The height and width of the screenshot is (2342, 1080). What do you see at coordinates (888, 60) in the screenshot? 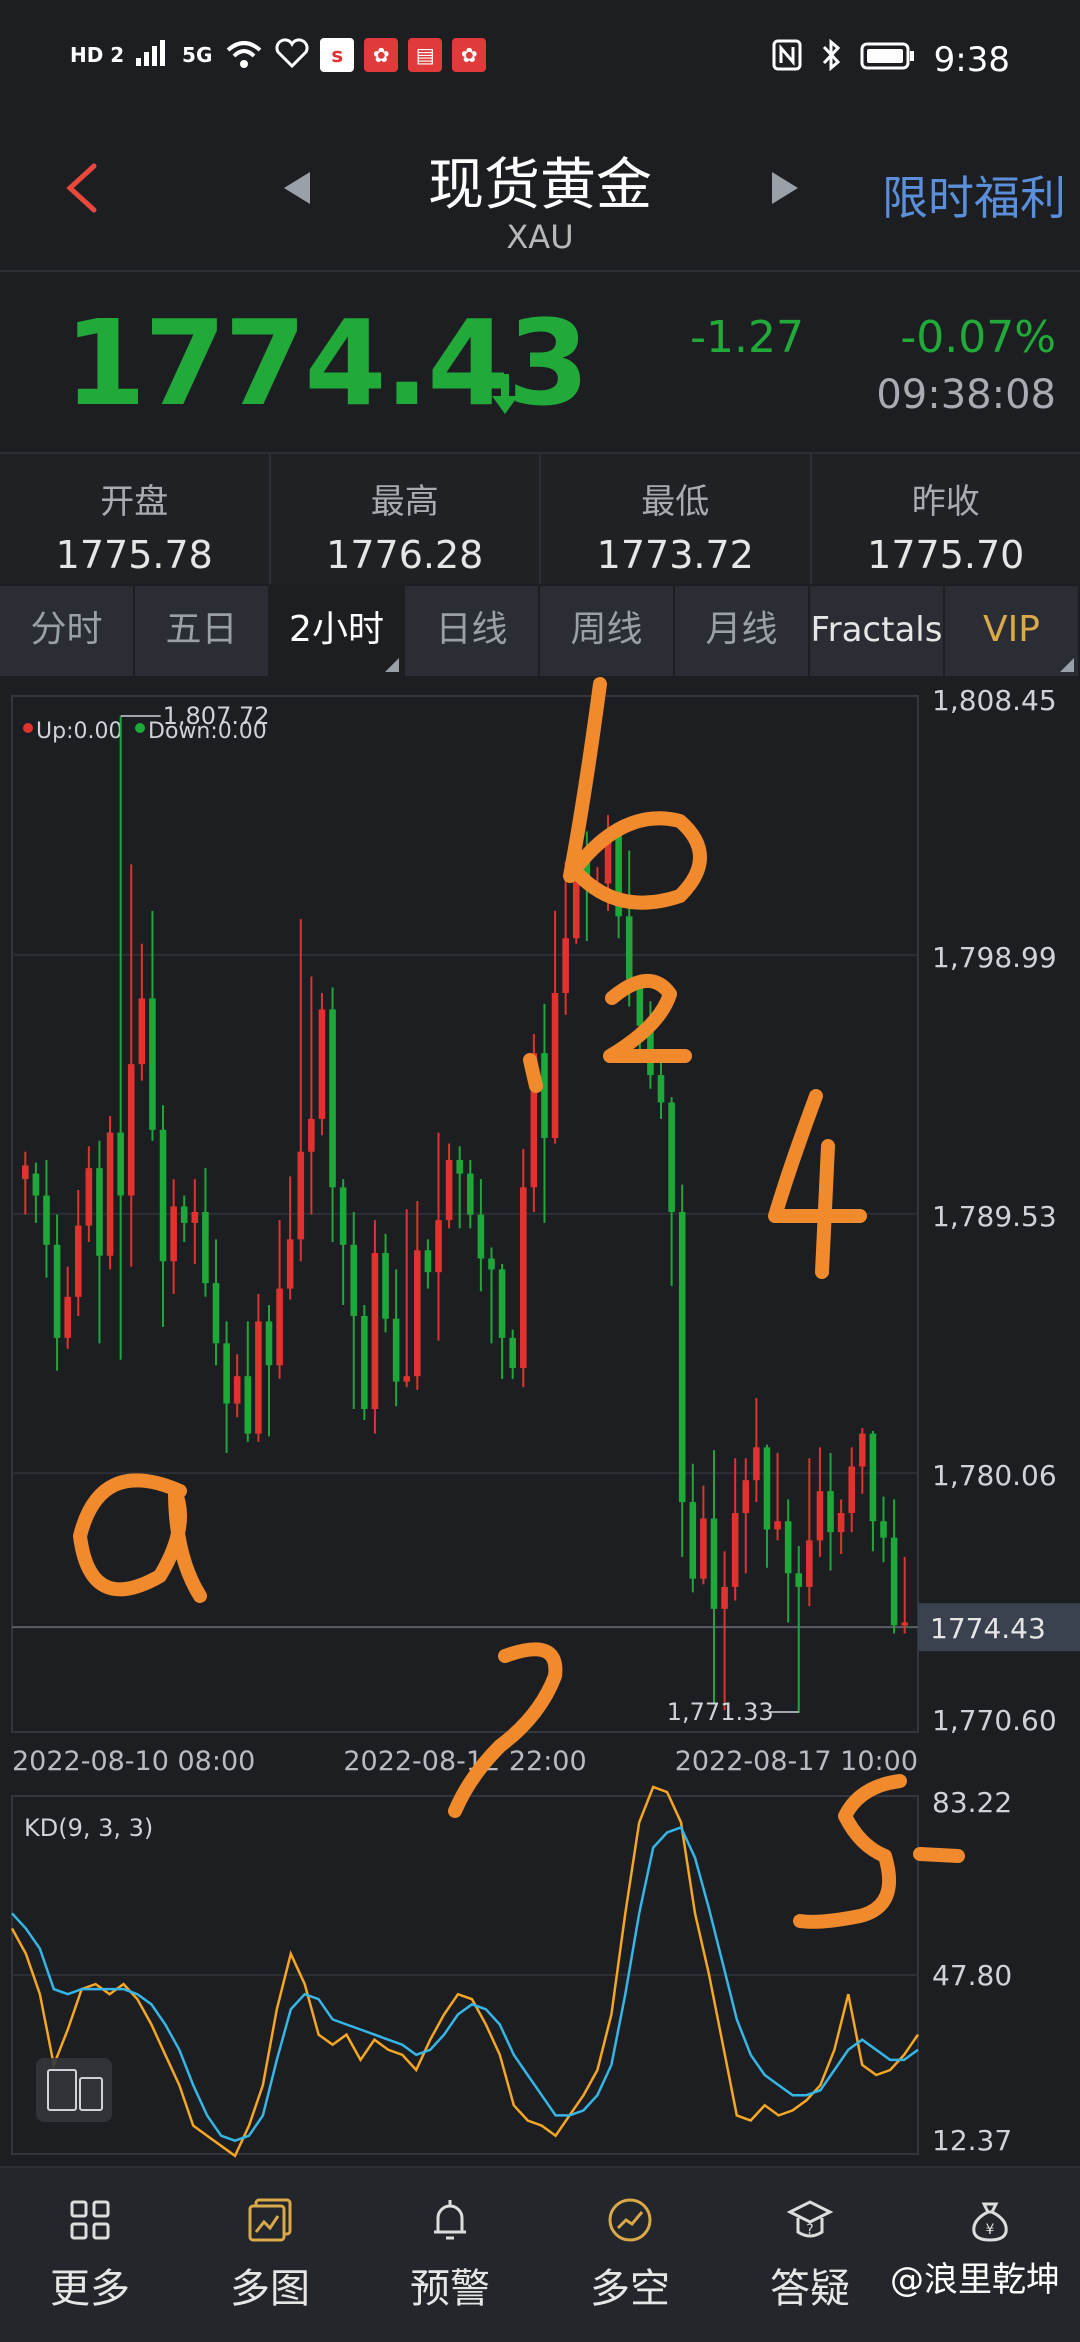
I see `battery-icon` at bounding box center [888, 60].